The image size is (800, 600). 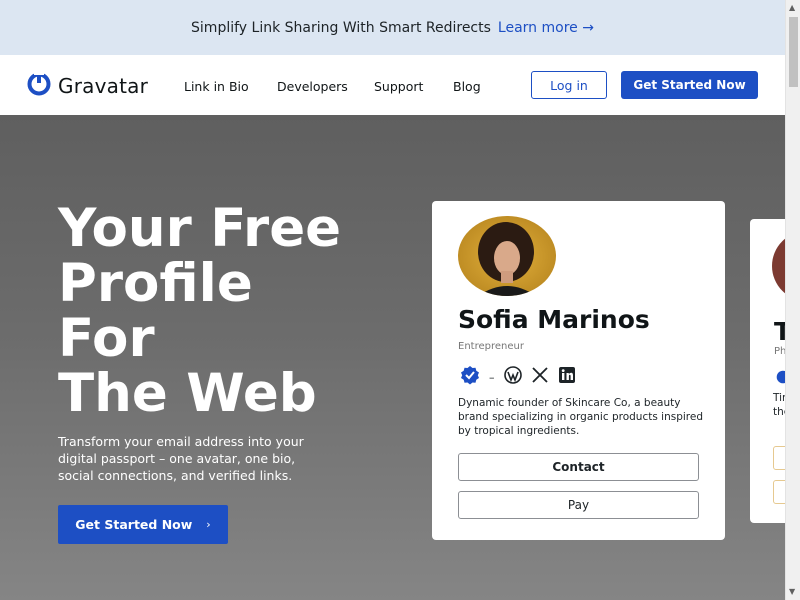 I want to click on profile-role-partial: Ph, so click(x=779, y=351).